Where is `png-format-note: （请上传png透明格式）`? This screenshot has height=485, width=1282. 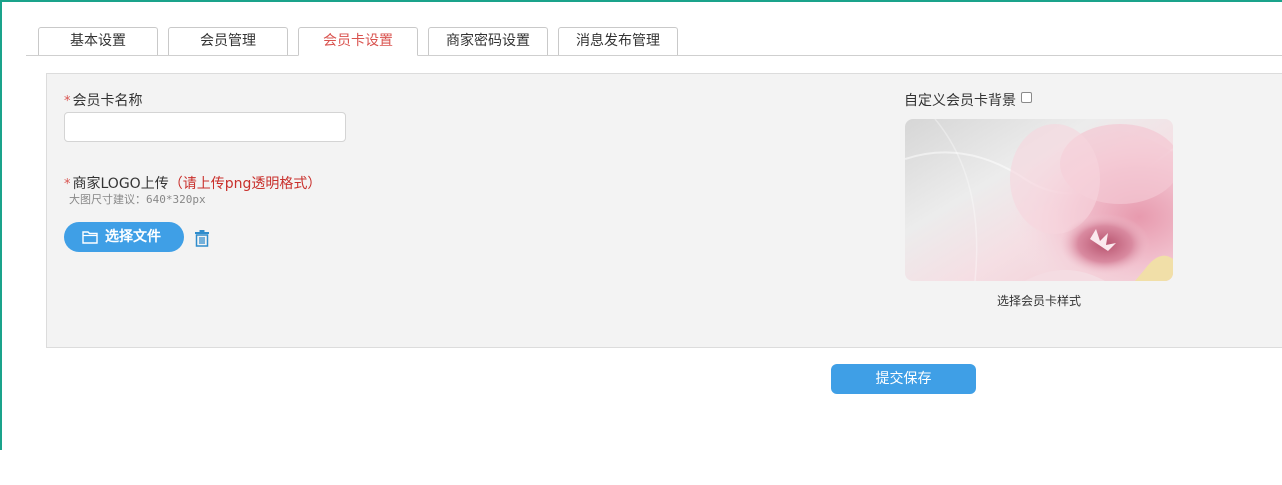
png-format-note: （请上传png透明格式） is located at coordinates (245, 184).